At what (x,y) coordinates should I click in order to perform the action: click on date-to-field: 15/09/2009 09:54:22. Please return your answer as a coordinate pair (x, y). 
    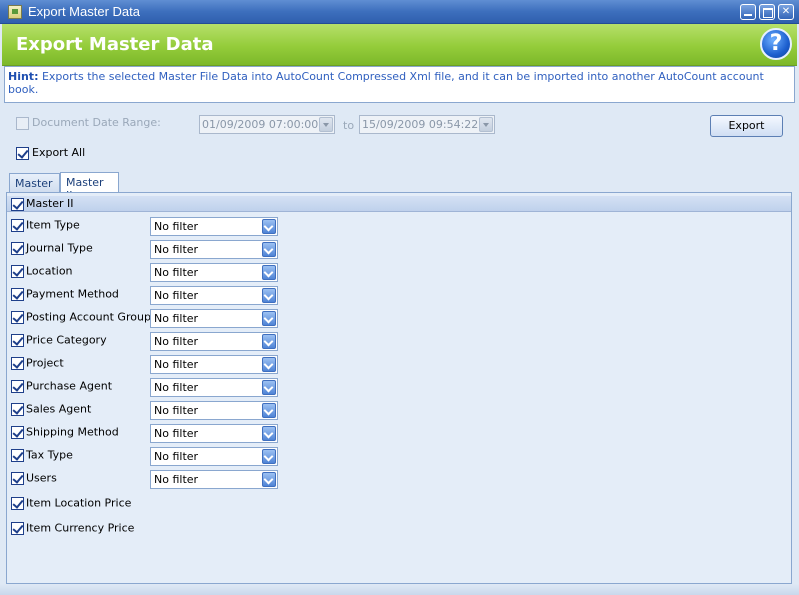
    Looking at the image, I should click on (427, 124).